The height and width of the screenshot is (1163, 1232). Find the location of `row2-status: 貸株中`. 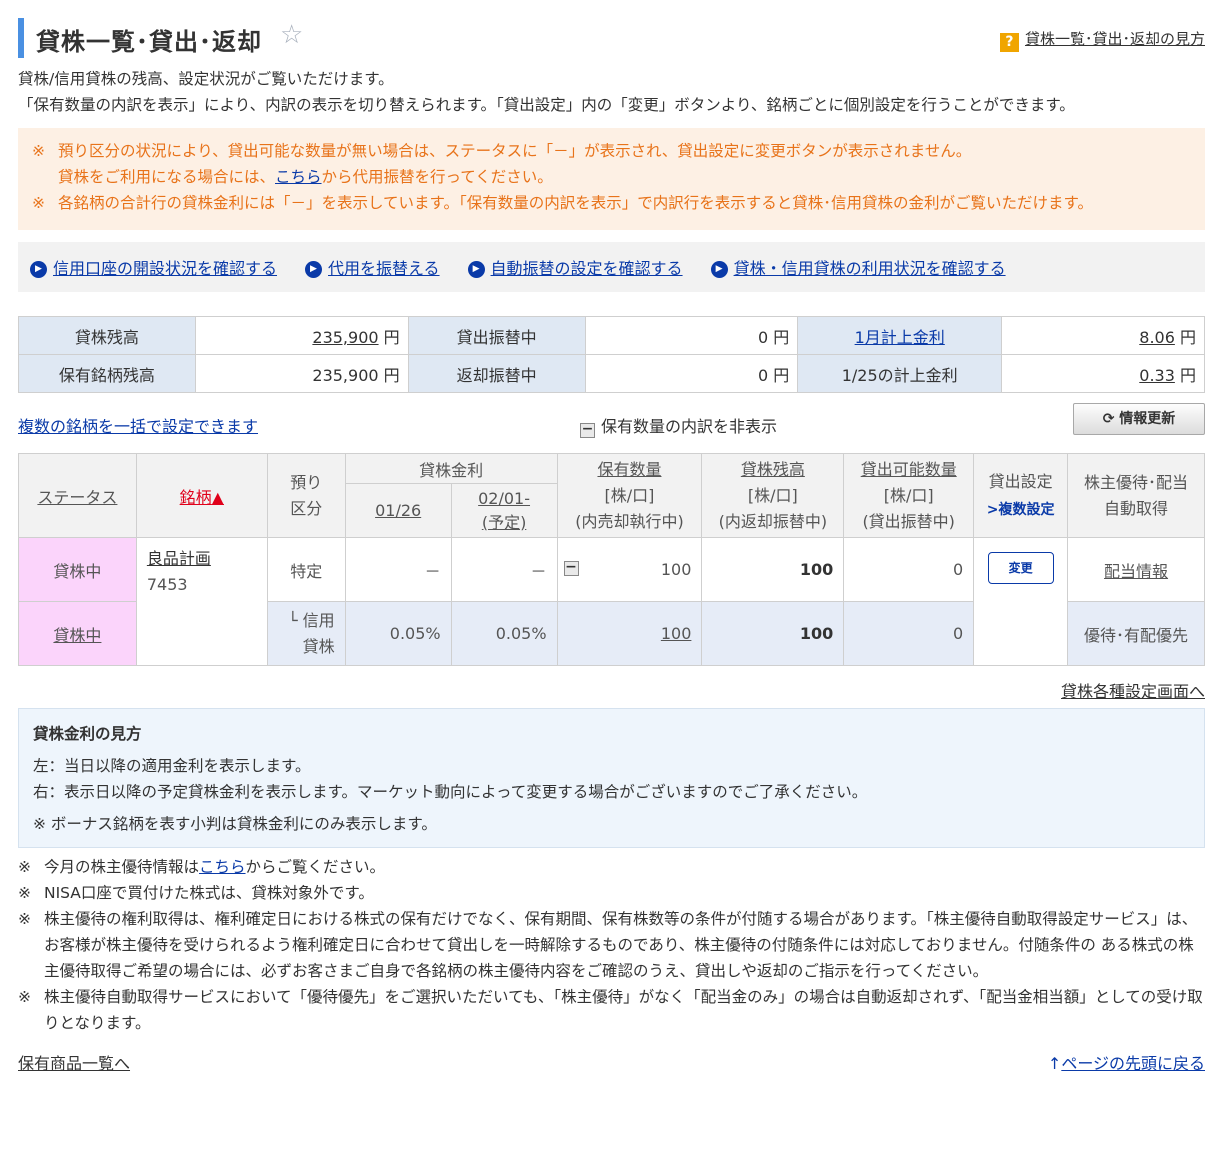

row2-status: 貸株中 is located at coordinates (77, 633).